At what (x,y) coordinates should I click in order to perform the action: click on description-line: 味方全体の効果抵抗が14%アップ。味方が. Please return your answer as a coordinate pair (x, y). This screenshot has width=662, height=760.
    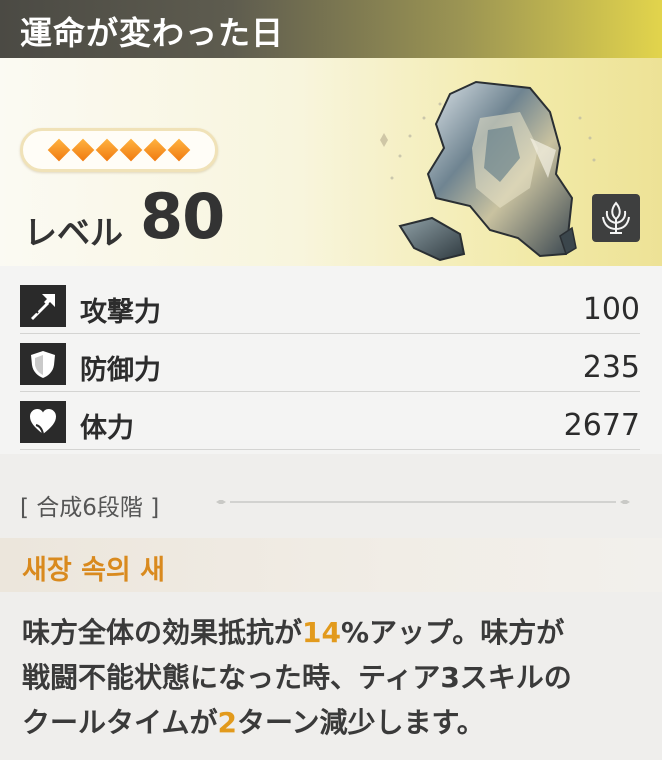
    Looking at the image, I should click on (332, 632).